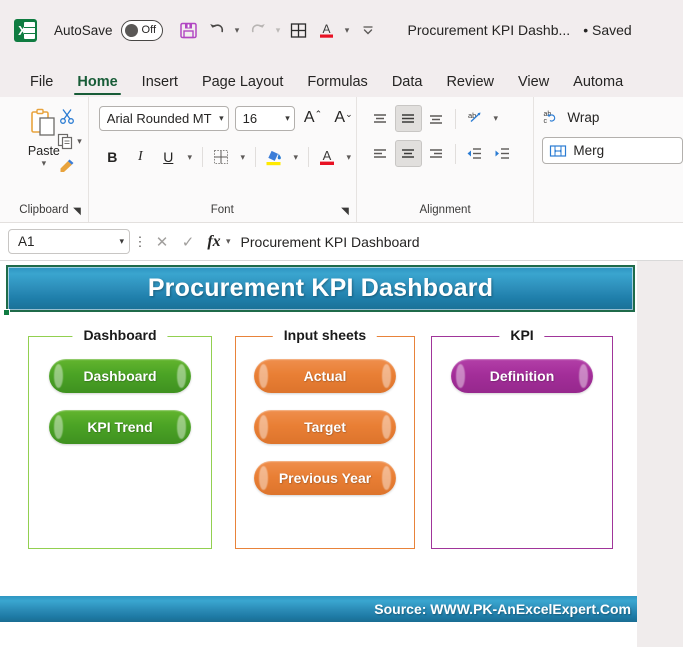 The height and width of the screenshot is (647, 683). What do you see at coordinates (407, 85) in the screenshot?
I see `tab-data: Data` at bounding box center [407, 85].